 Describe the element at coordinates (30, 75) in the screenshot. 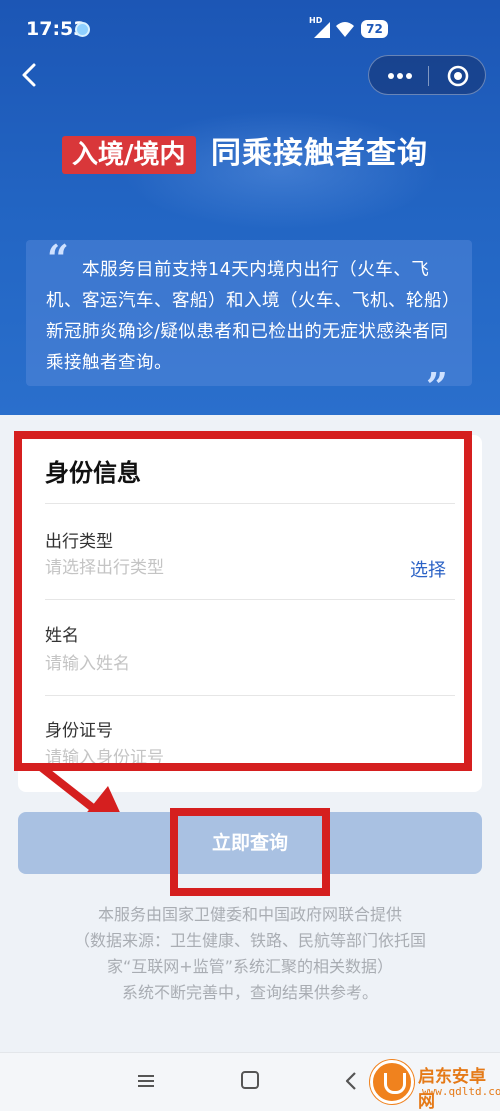

I see `back-chevron-icon` at that location.